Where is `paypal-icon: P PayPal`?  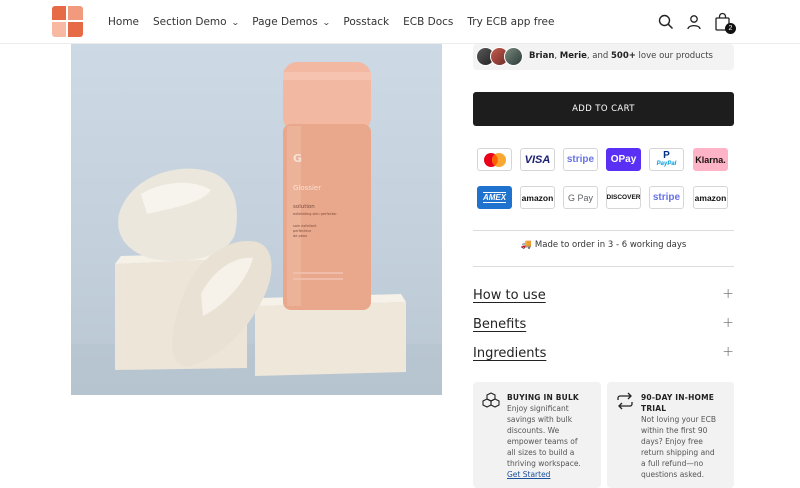 paypal-icon: P PayPal is located at coordinates (666, 159).